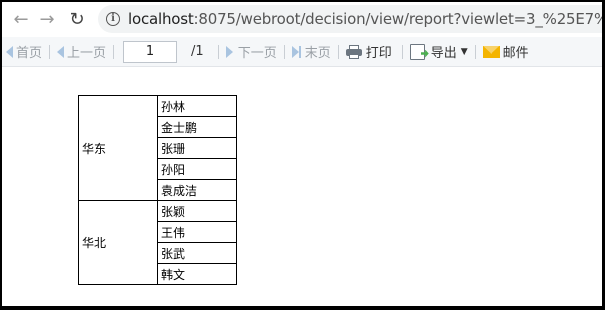  I want to click on forward-button: →, so click(47, 19).